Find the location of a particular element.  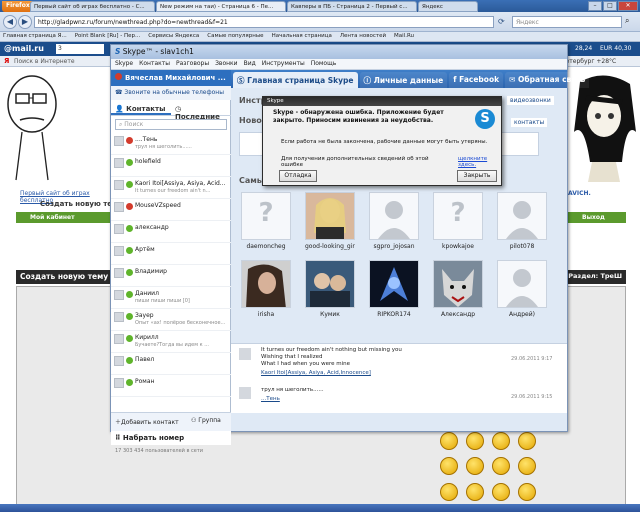

contact-item: Роман is located at coordinates (171, 386).